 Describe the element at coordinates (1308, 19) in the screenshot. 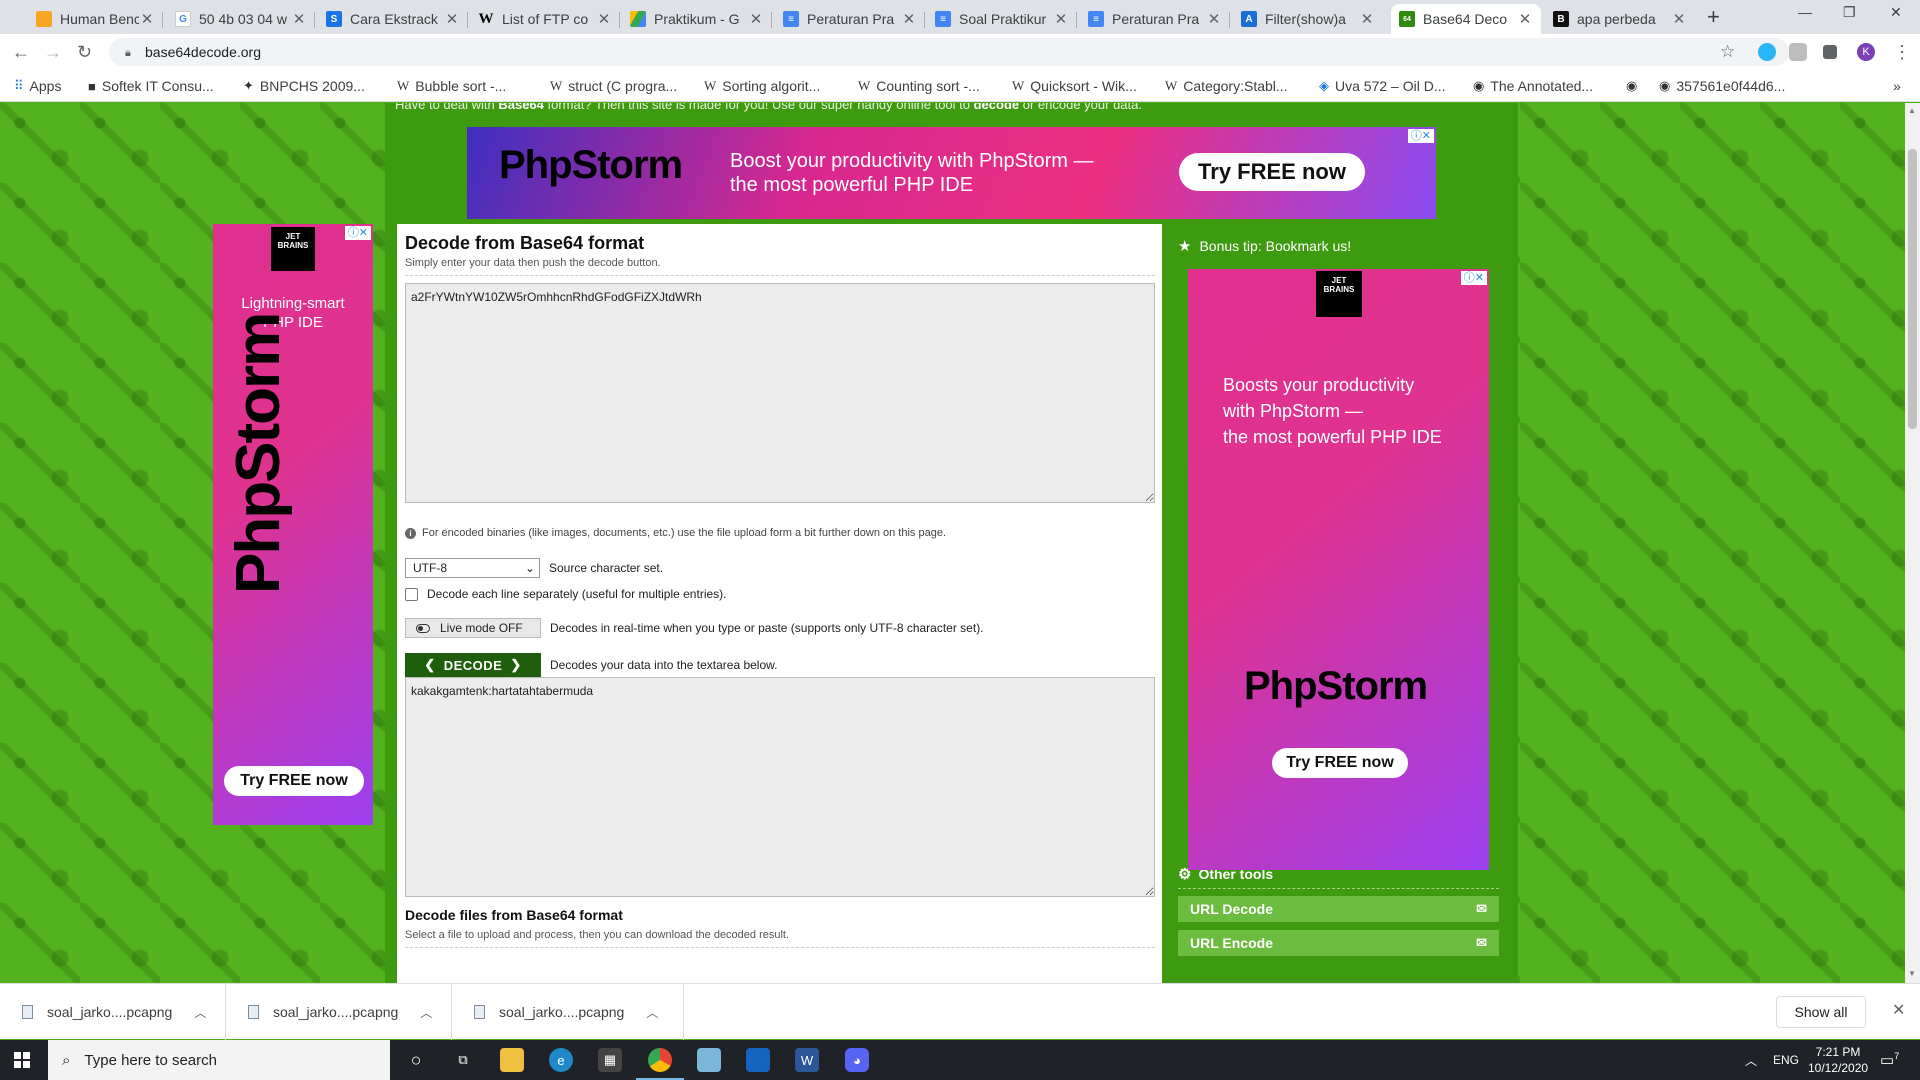

I see `tab-9: A Filter(show)a ✕` at that location.